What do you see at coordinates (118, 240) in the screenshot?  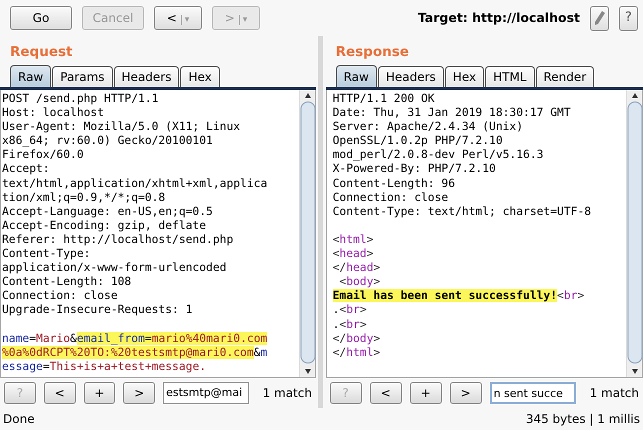 I see `code-line: Referer: http://localhost/send.php` at bounding box center [118, 240].